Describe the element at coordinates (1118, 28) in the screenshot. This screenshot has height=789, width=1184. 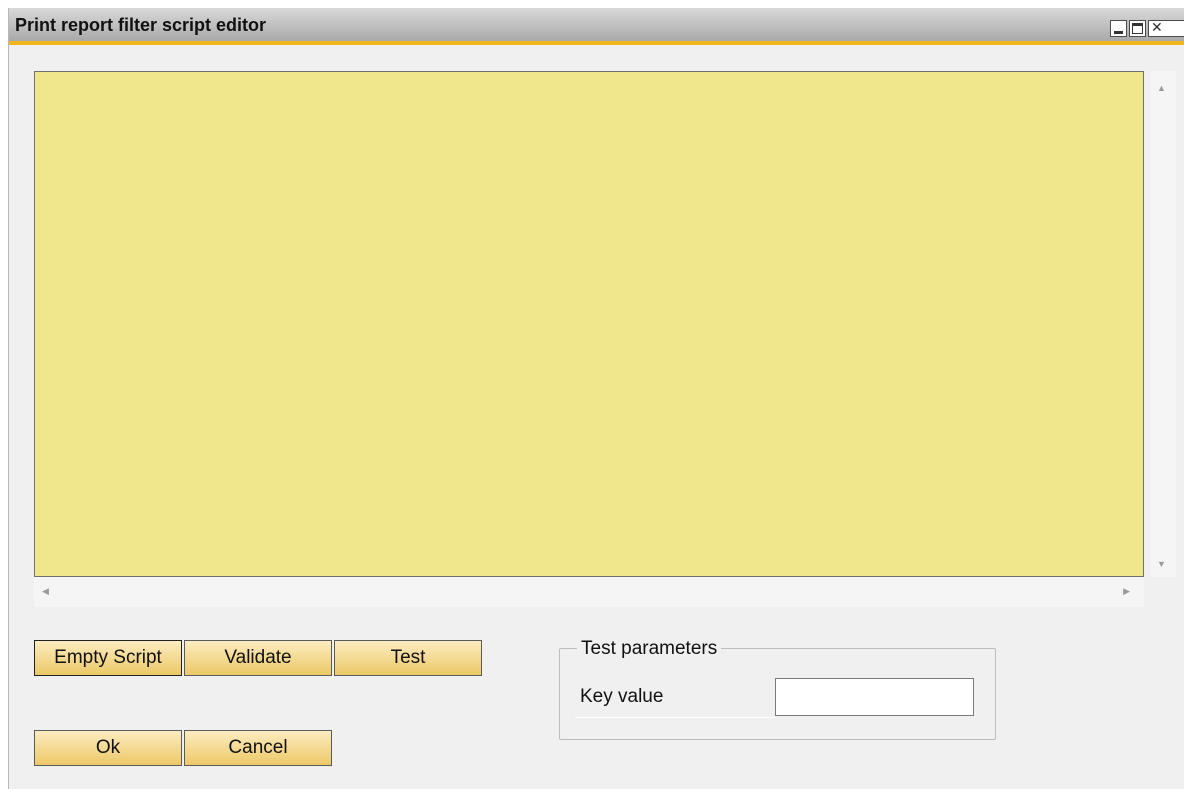
I see `minimize-button` at that location.